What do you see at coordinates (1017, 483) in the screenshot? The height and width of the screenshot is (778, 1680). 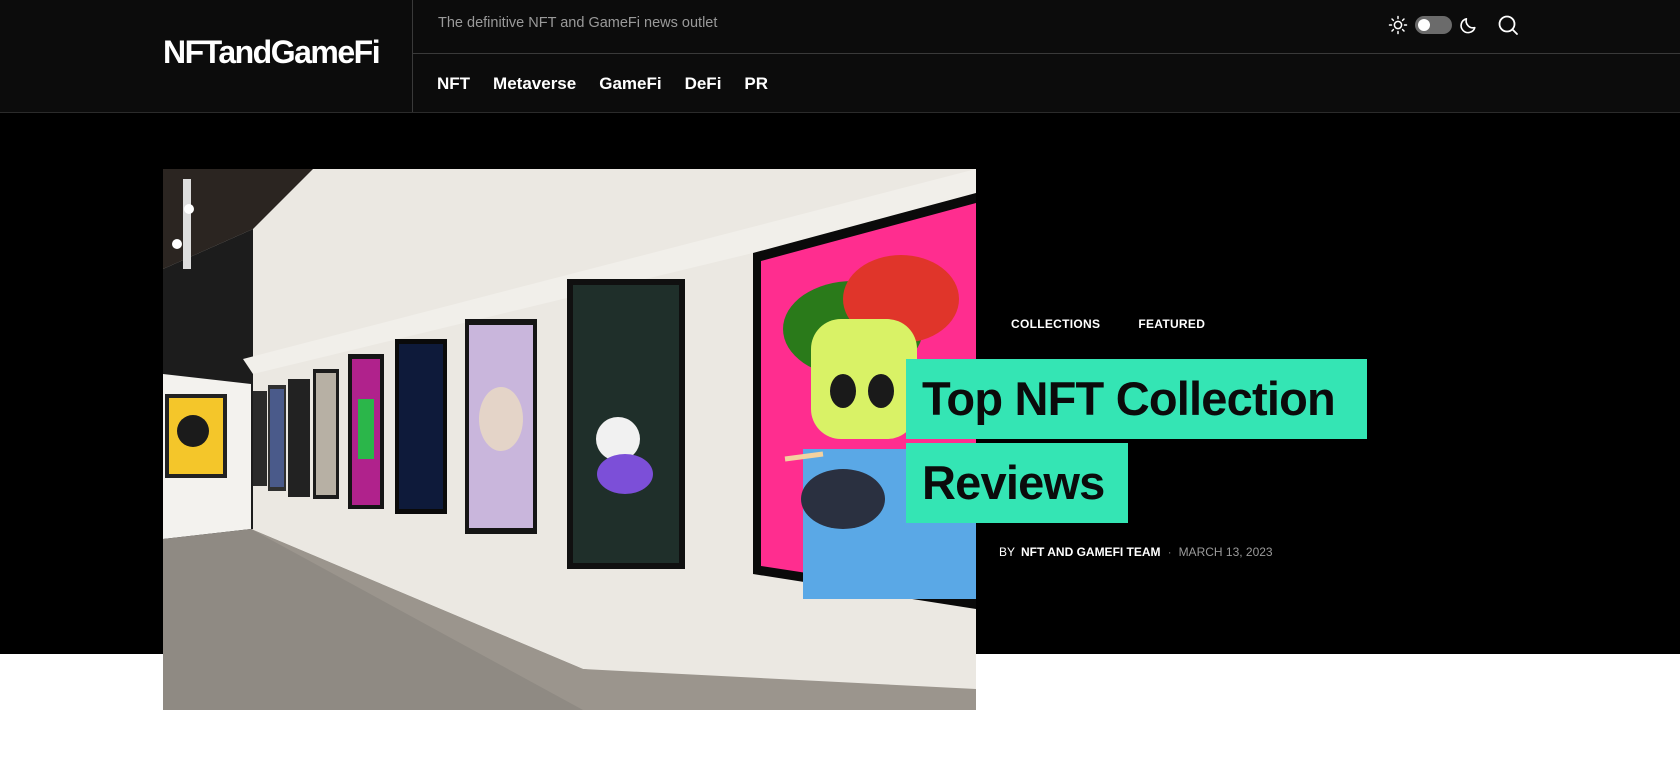 I see `post-title-line-2: Reviews` at bounding box center [1017, 483].